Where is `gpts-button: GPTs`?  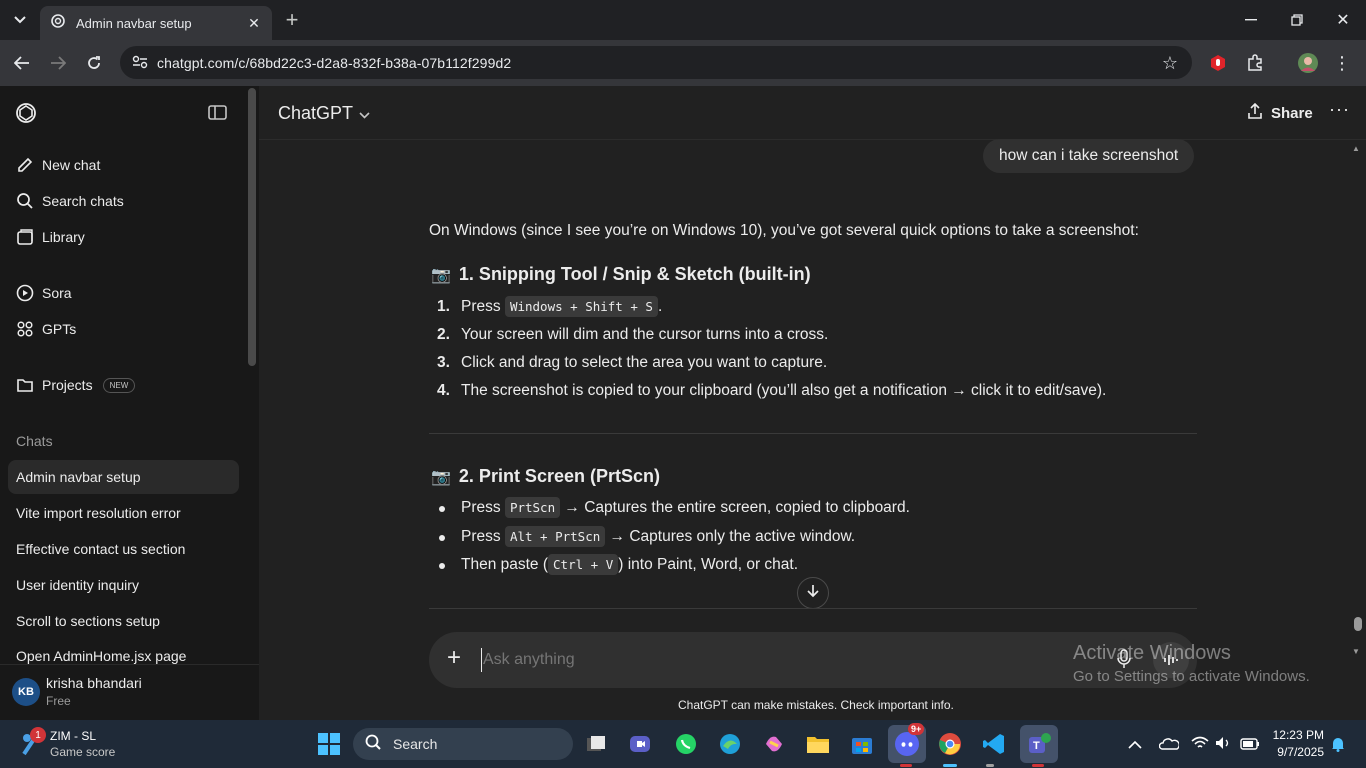 gpts-button: GPTs is located at coordinates (123, 329).